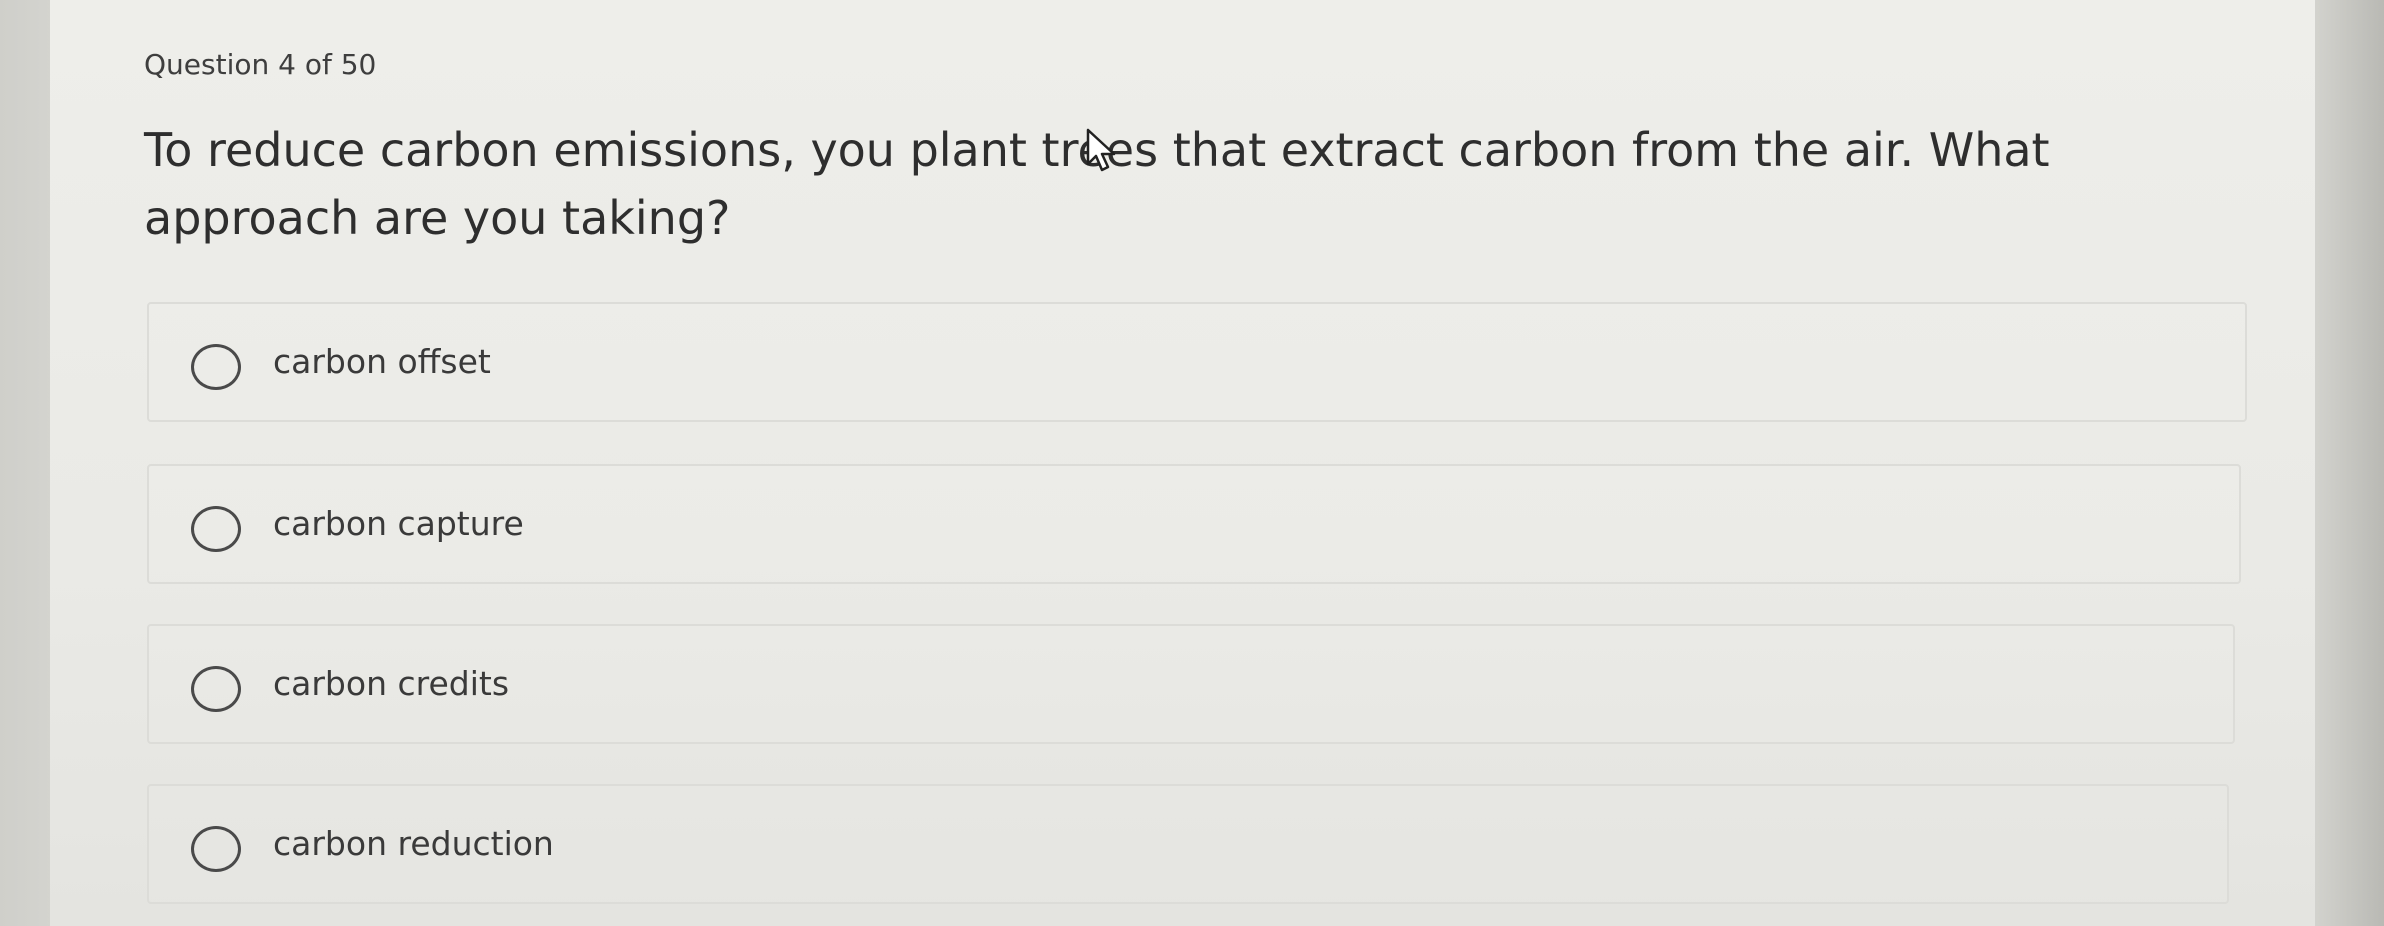 The width and height of the screenshot is (2384, 926). What do you see at coordinates (1191, 684) in the screenshot?
I see `answer-option-3: carbon credits` at bounding box center [1191, 684].